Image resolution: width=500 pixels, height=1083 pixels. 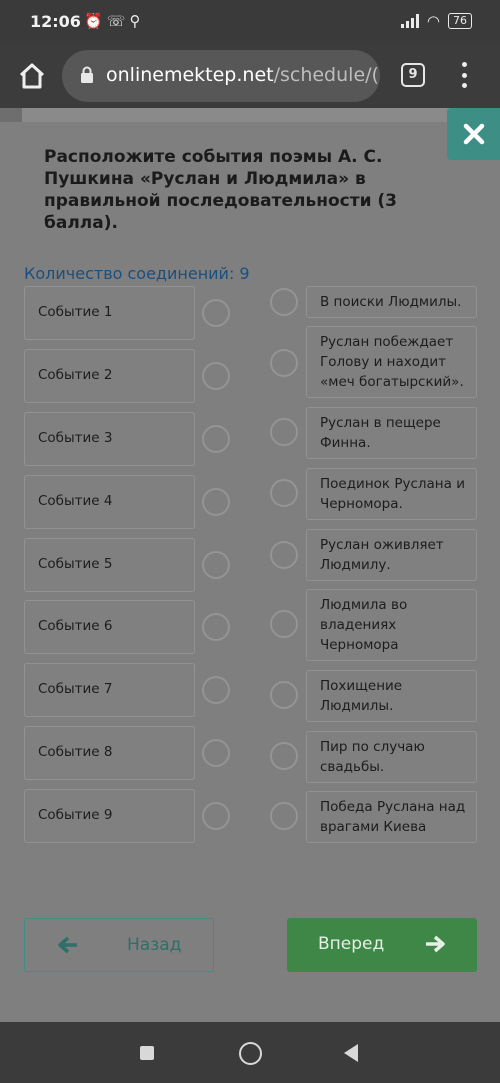 I want to click on signal-icon, so click(x=409, y=21).